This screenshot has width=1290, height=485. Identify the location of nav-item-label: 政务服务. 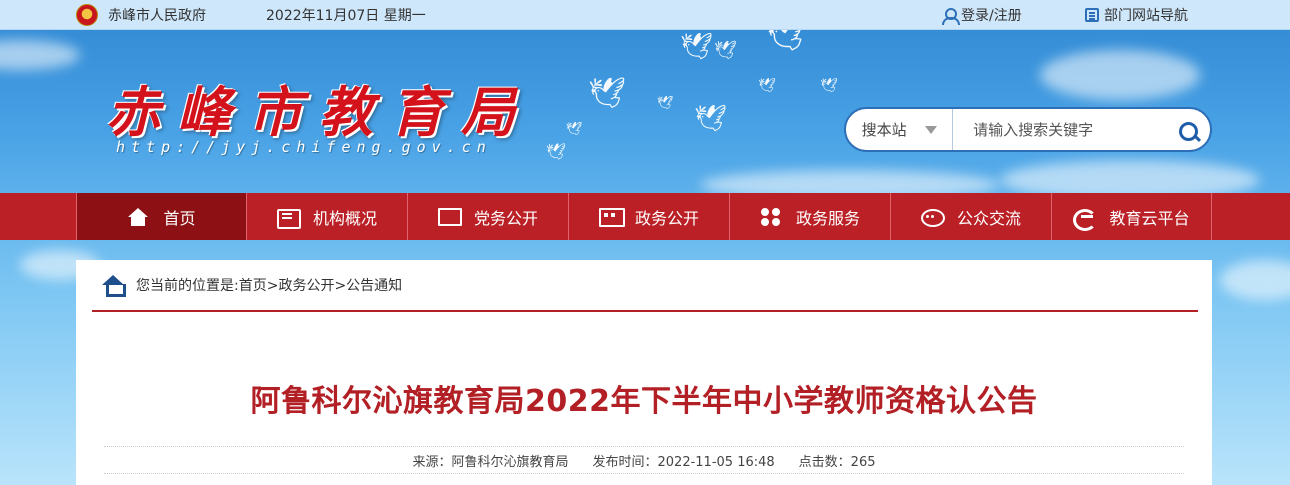
(827, 218).